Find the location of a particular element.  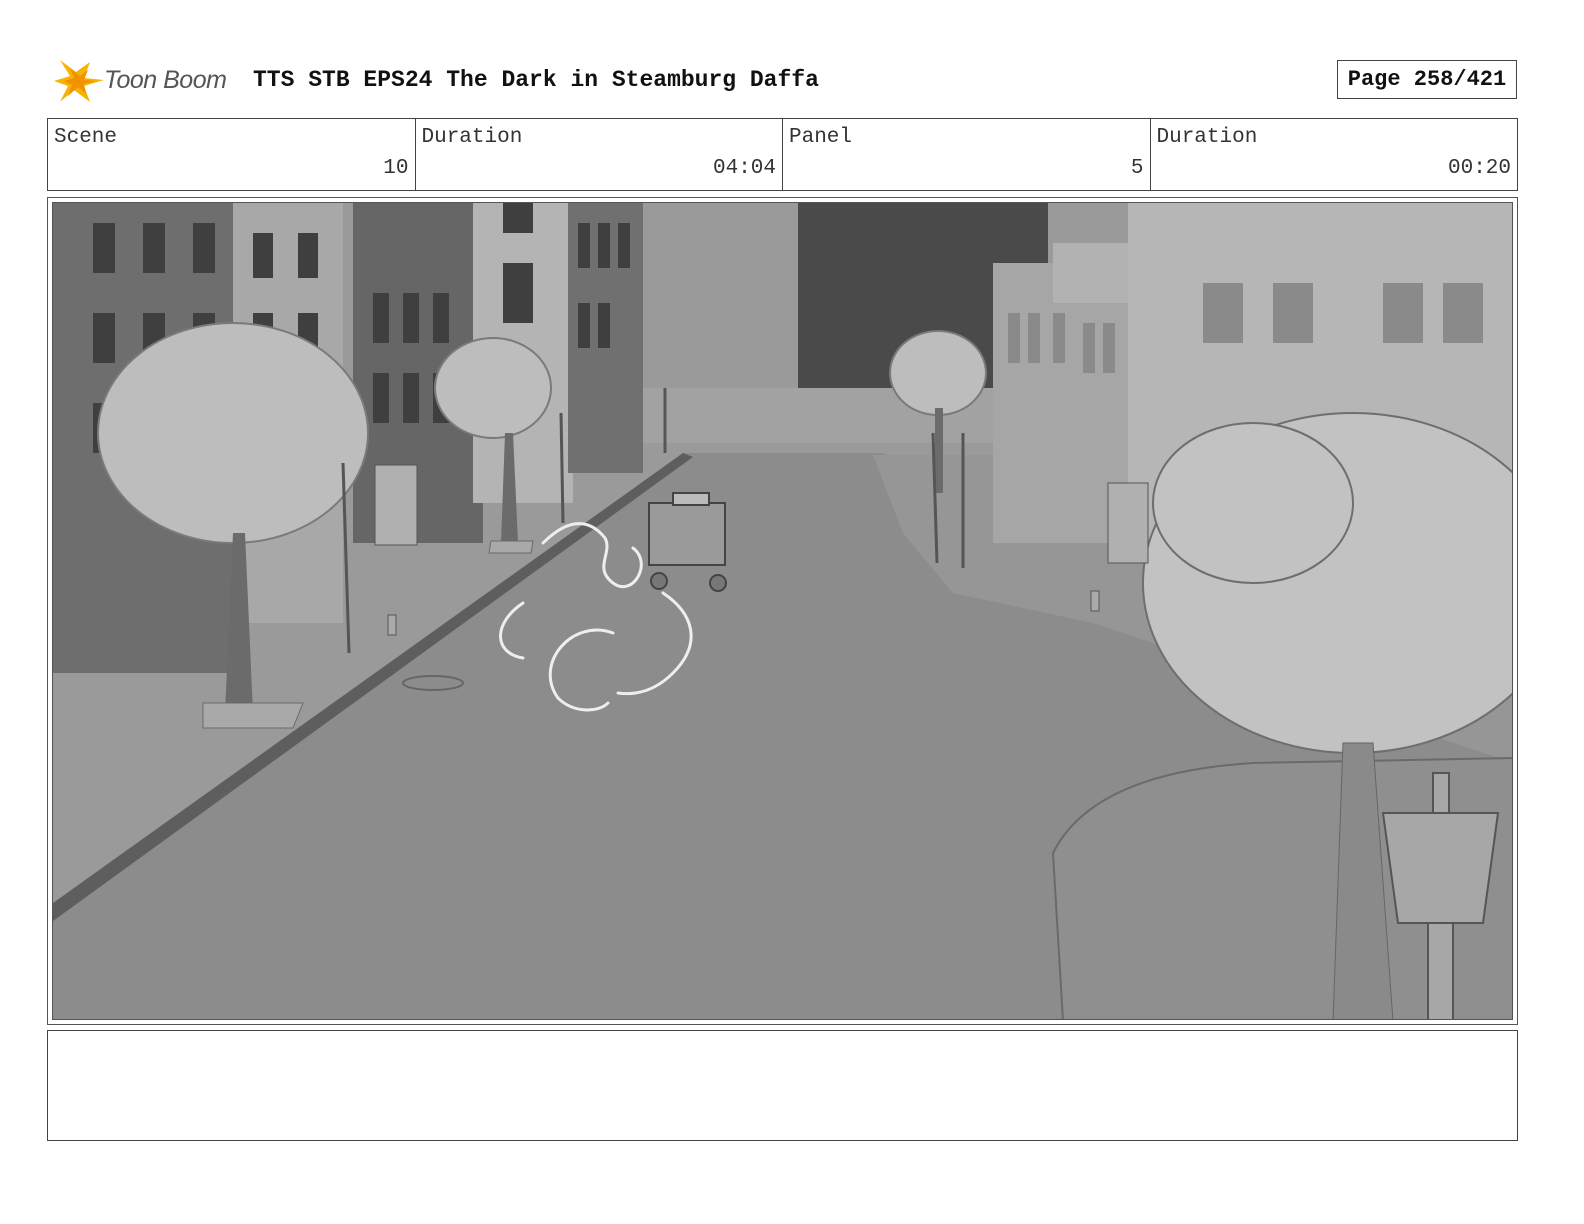

scene-value: 10 is located at coordinates (396, 168).